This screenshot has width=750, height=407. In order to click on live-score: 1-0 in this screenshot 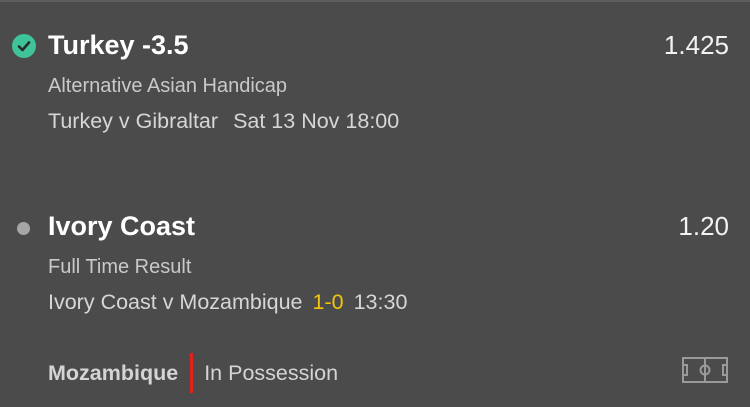, I will do `click(328, 302)`.